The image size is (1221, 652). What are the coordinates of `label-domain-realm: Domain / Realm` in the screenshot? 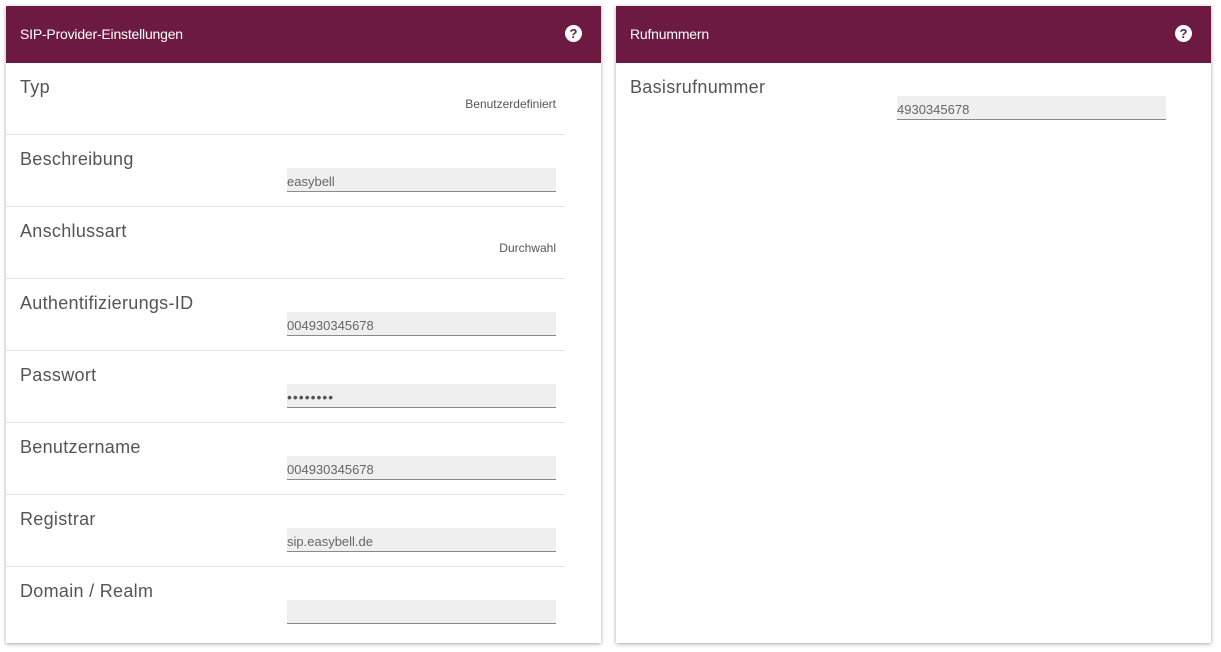 It's located at (87, 591).